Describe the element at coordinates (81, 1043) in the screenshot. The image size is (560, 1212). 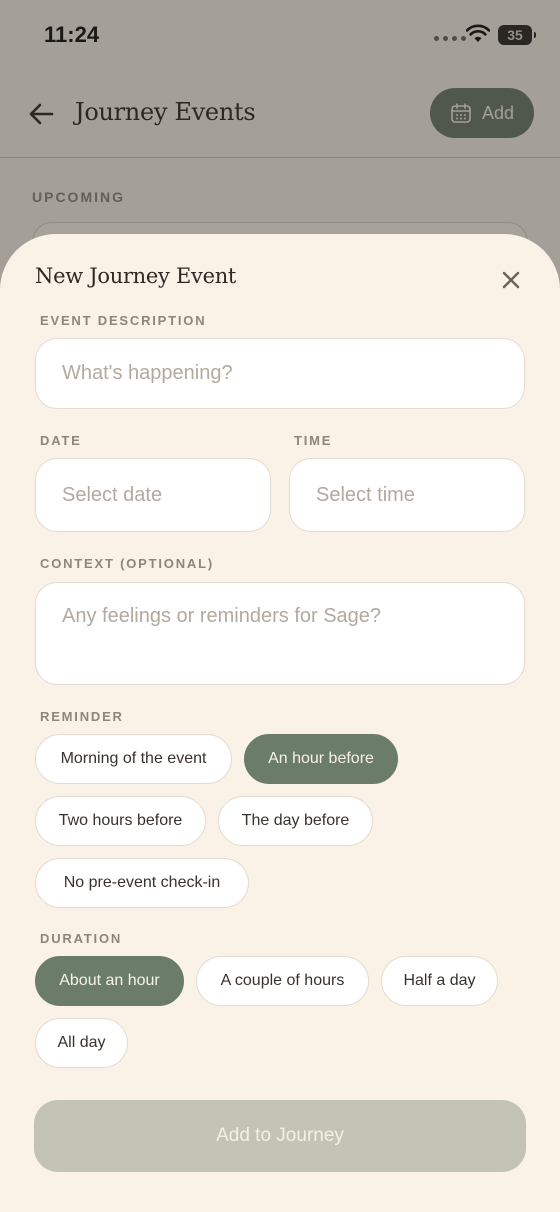
I see `duration-option-all-day: All day` at that location.